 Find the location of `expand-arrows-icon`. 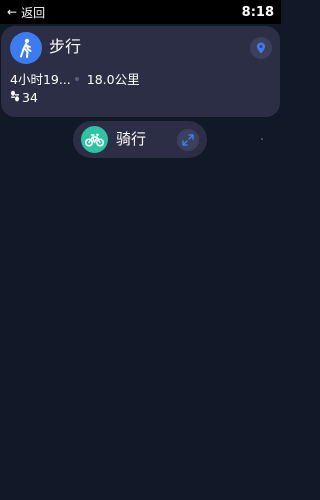

expand-arrows-icon is located at coordinates (188, 140).